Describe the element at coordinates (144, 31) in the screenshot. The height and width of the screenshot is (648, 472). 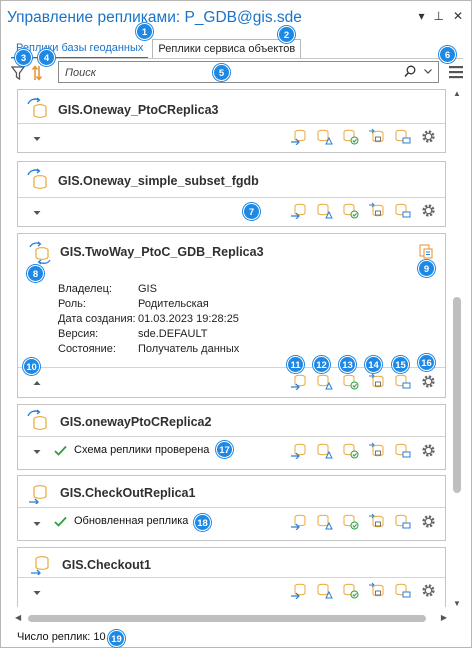
I see `callout-1: 1` at that location.